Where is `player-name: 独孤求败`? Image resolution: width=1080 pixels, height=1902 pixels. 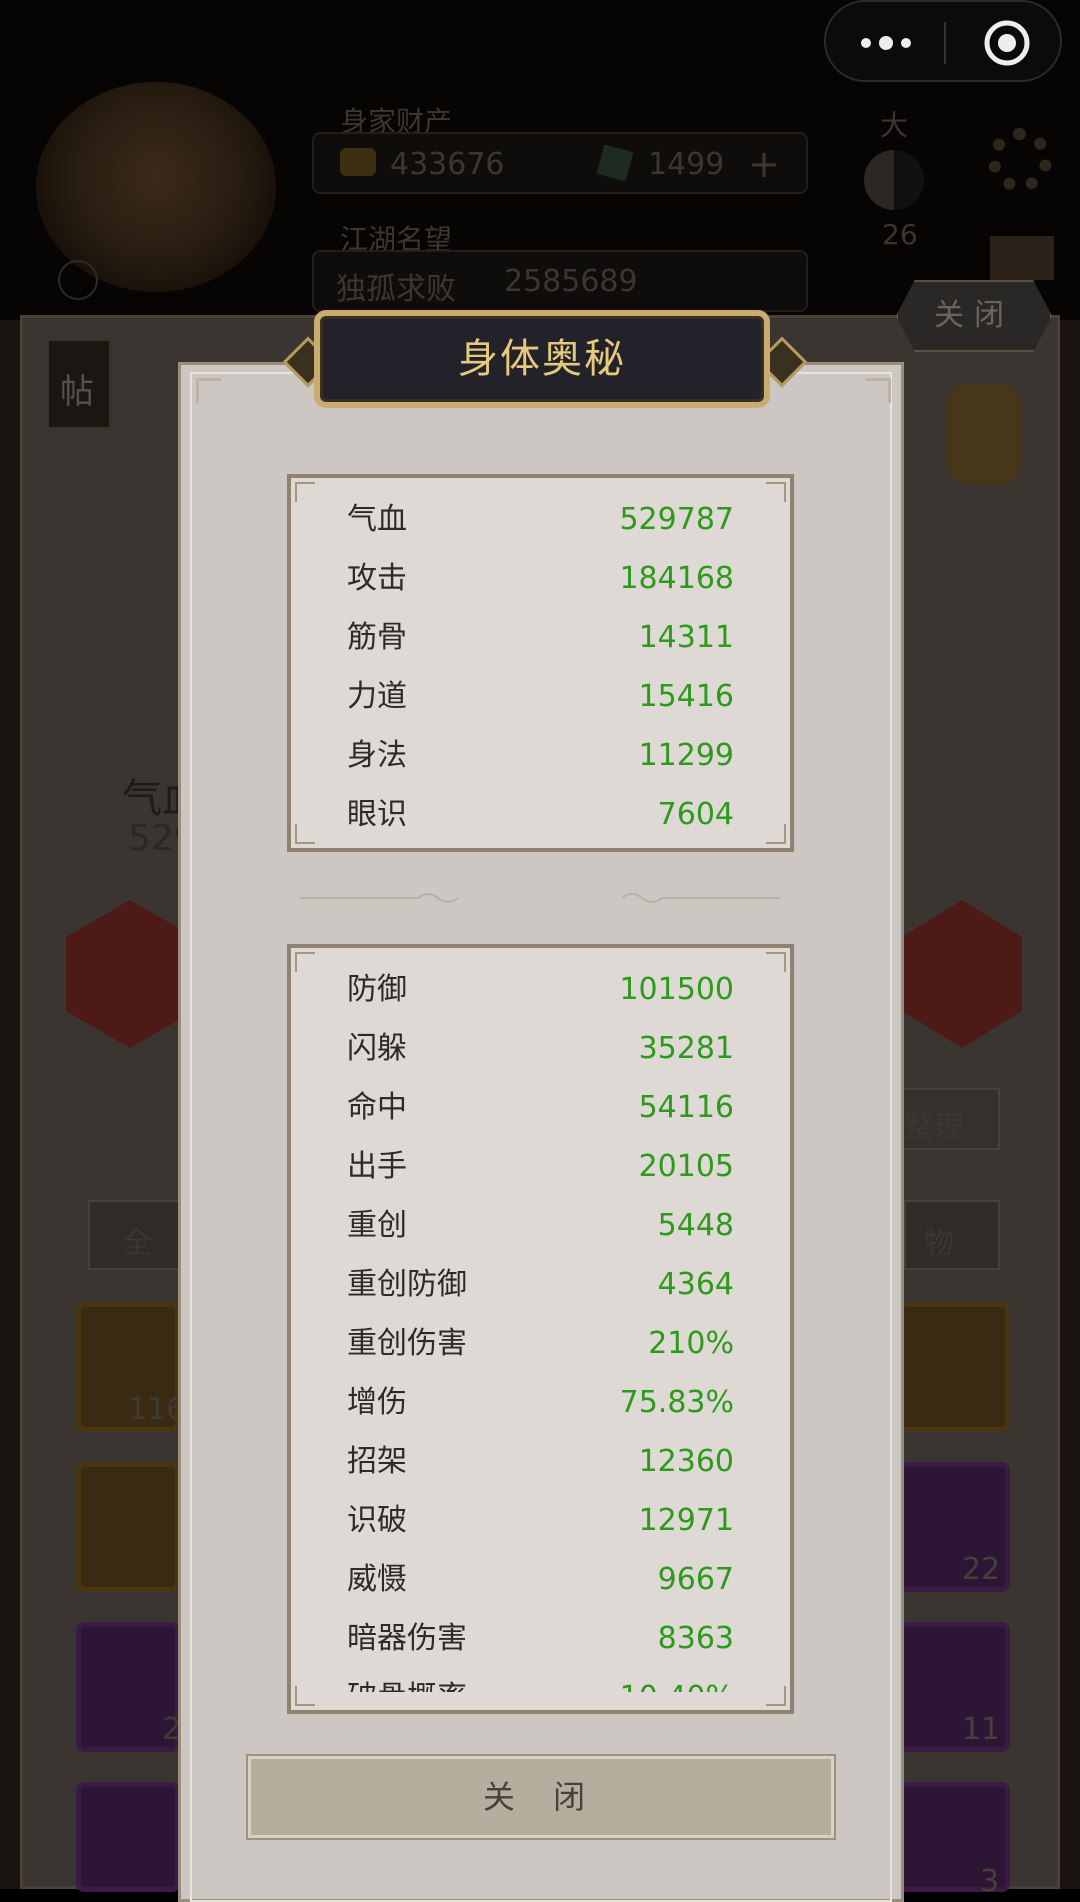
player-name: 独孤求败 is located at coordinates (396, 289).